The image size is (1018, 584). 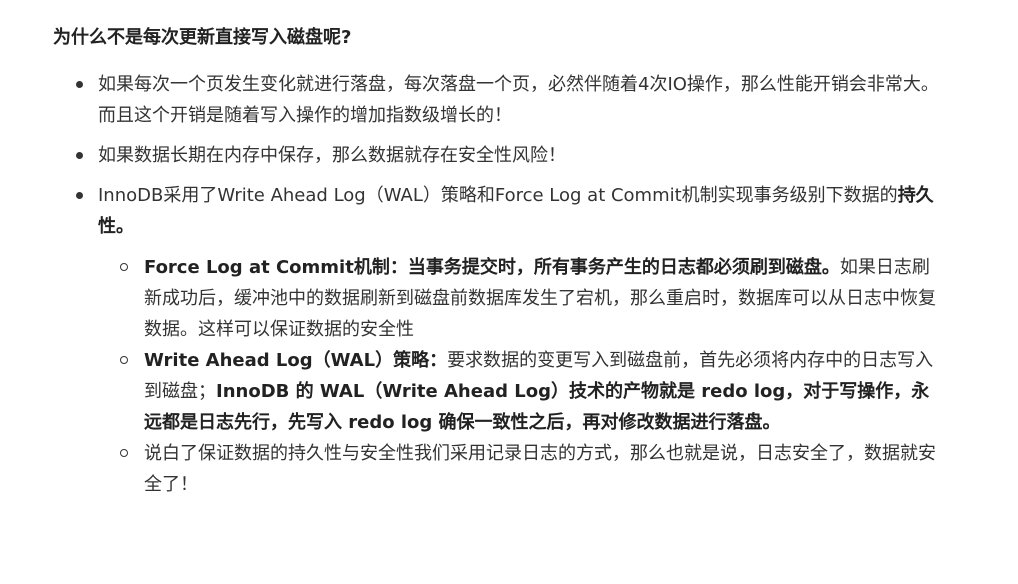 What do you see at coordinates (202, 37) in the screenshot?
I see `section-heading: 为什么不是每次更新直接写入磁盘呢?` at bounding box center [202, 37].